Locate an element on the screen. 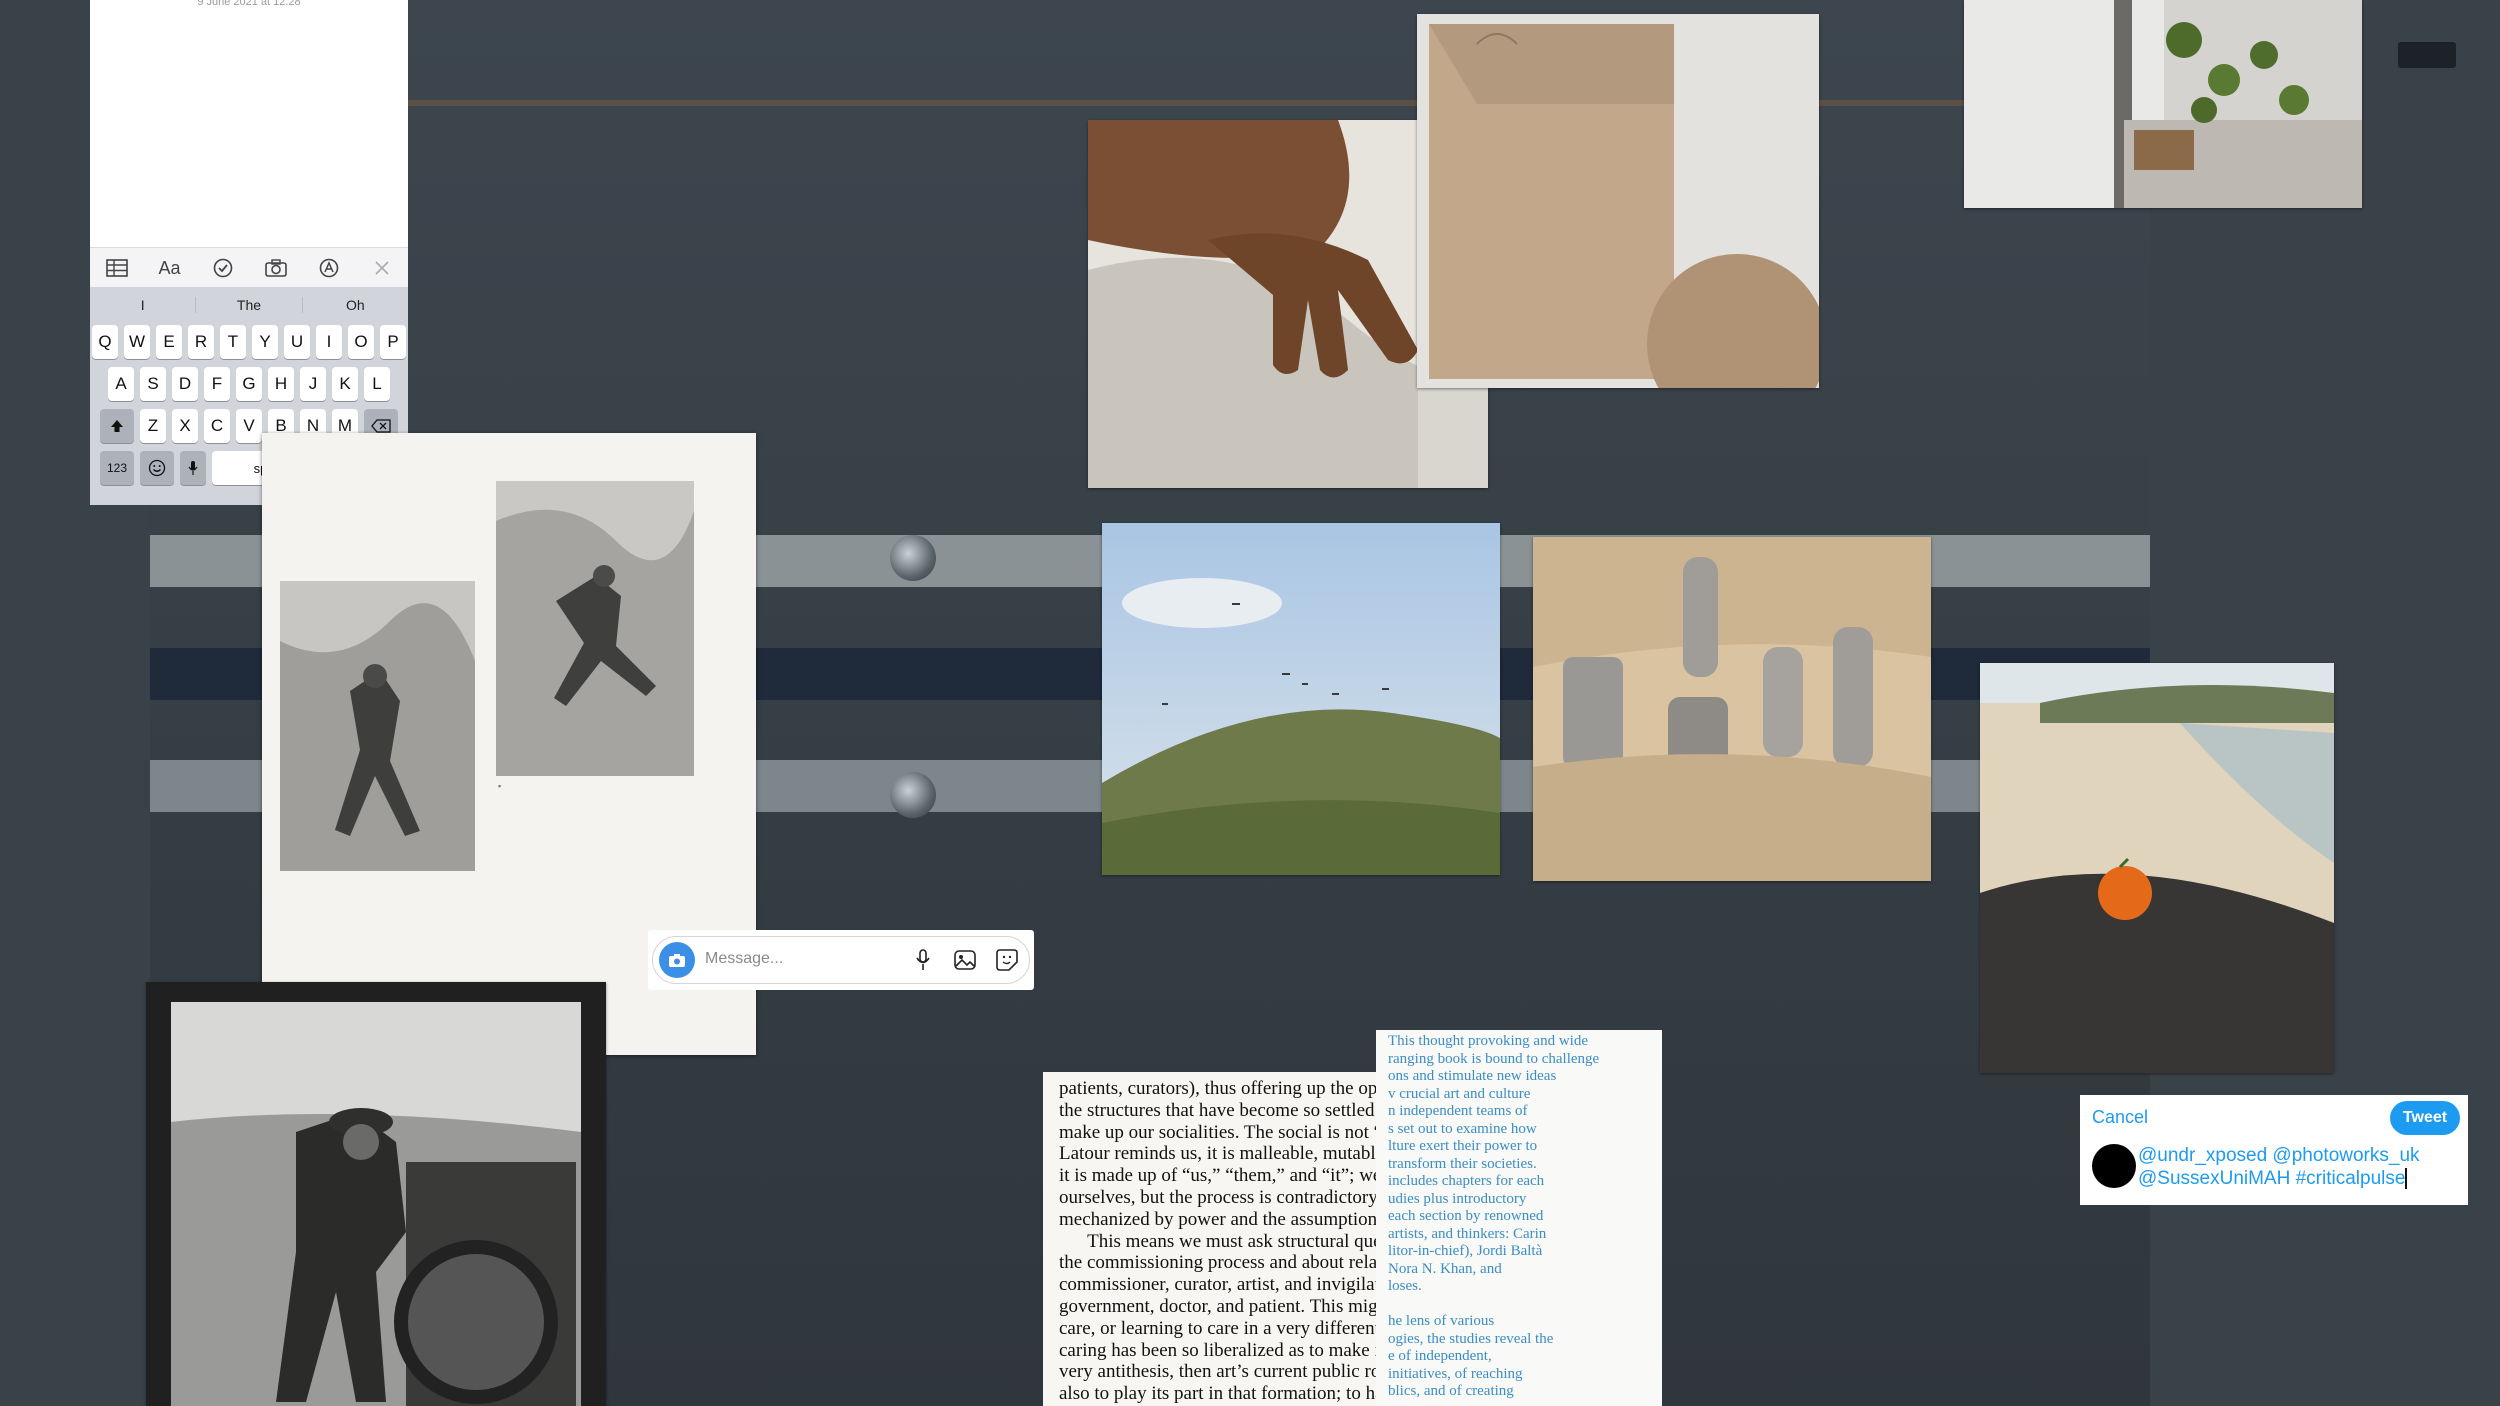  cancel-button: Cancel is located at coordinates (2120, 1117).